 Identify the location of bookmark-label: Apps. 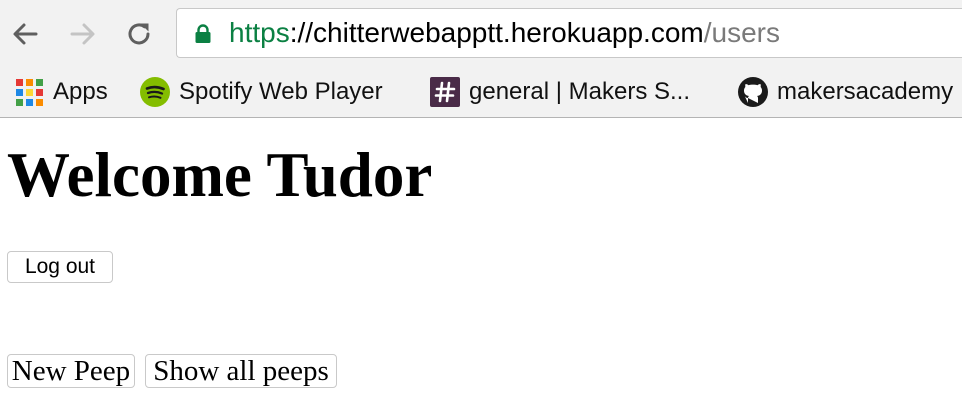
(80, 91).